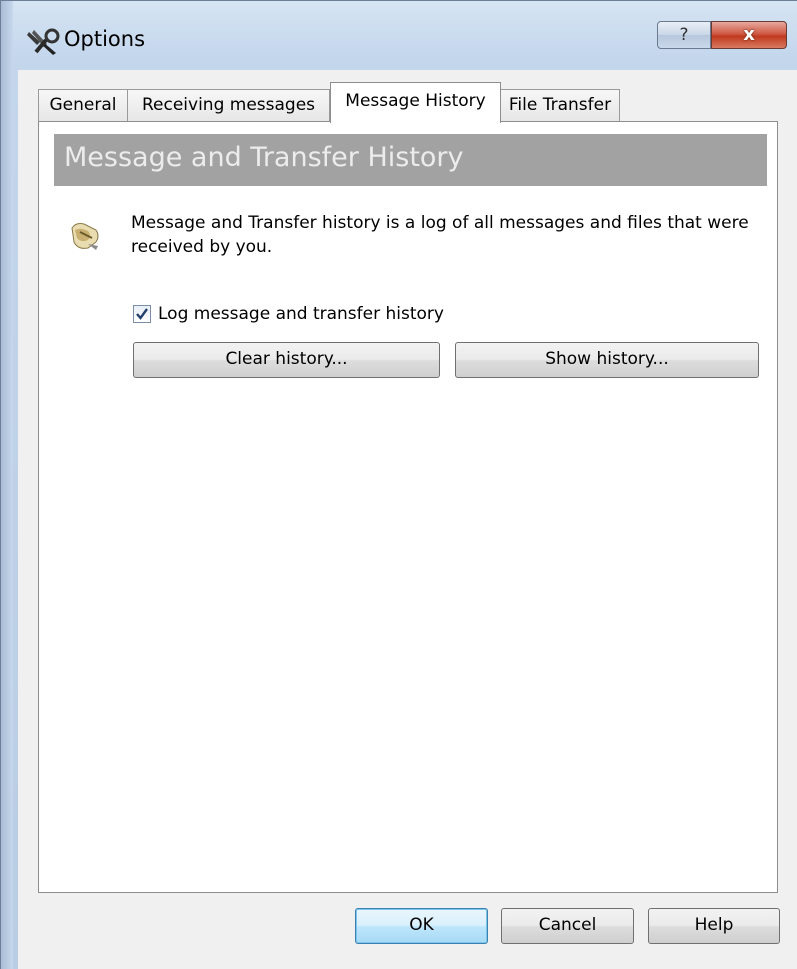 Image resolution: width=797 pixels, height=969 pixels. I want to click on banner-title: Message and Transfer History, so click(264, 157).